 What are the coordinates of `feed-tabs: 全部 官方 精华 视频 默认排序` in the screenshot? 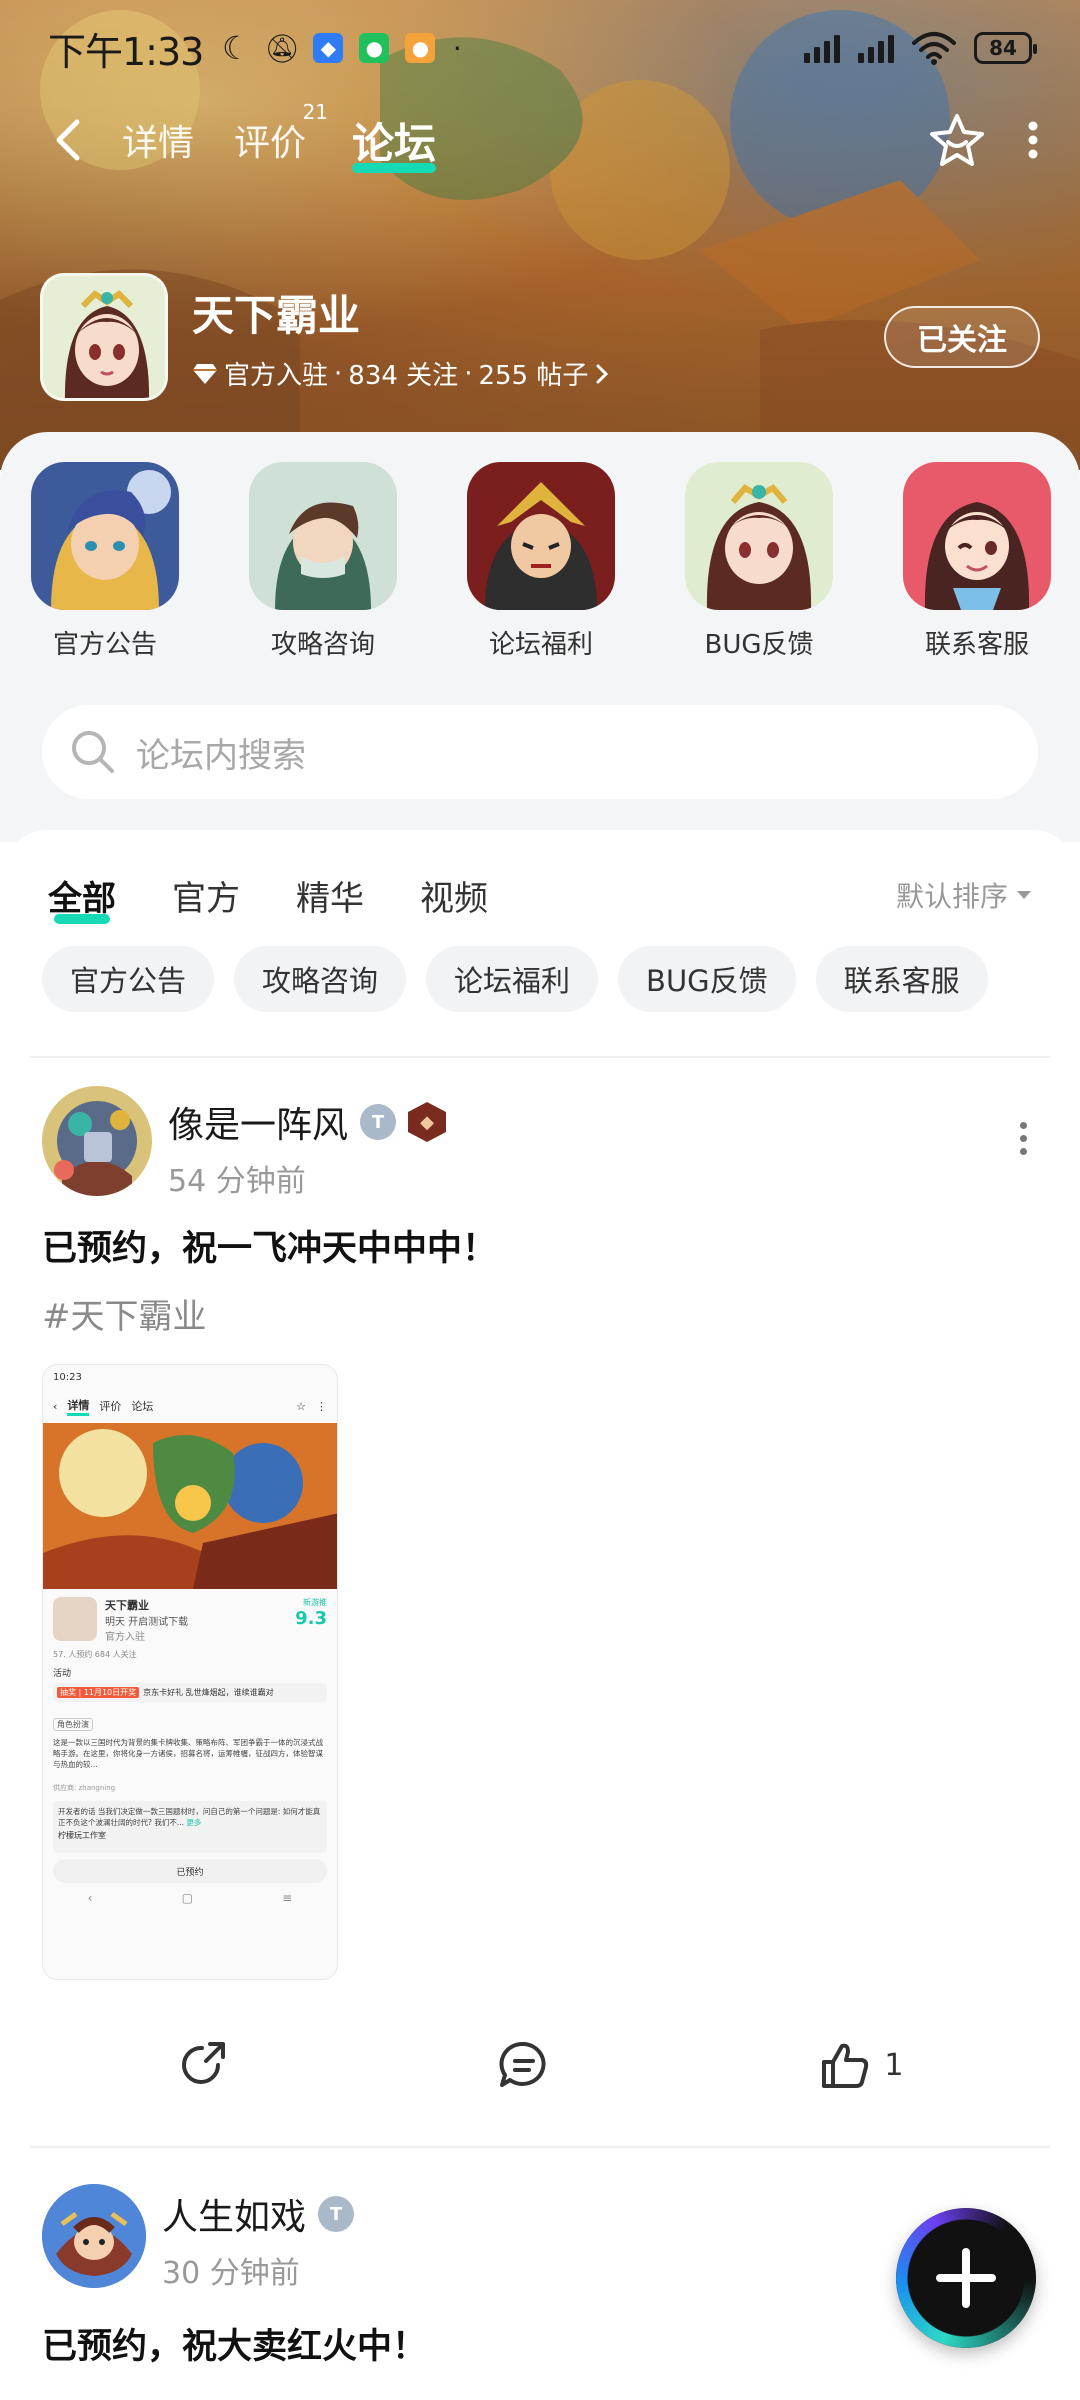 It's located at (540, 880).